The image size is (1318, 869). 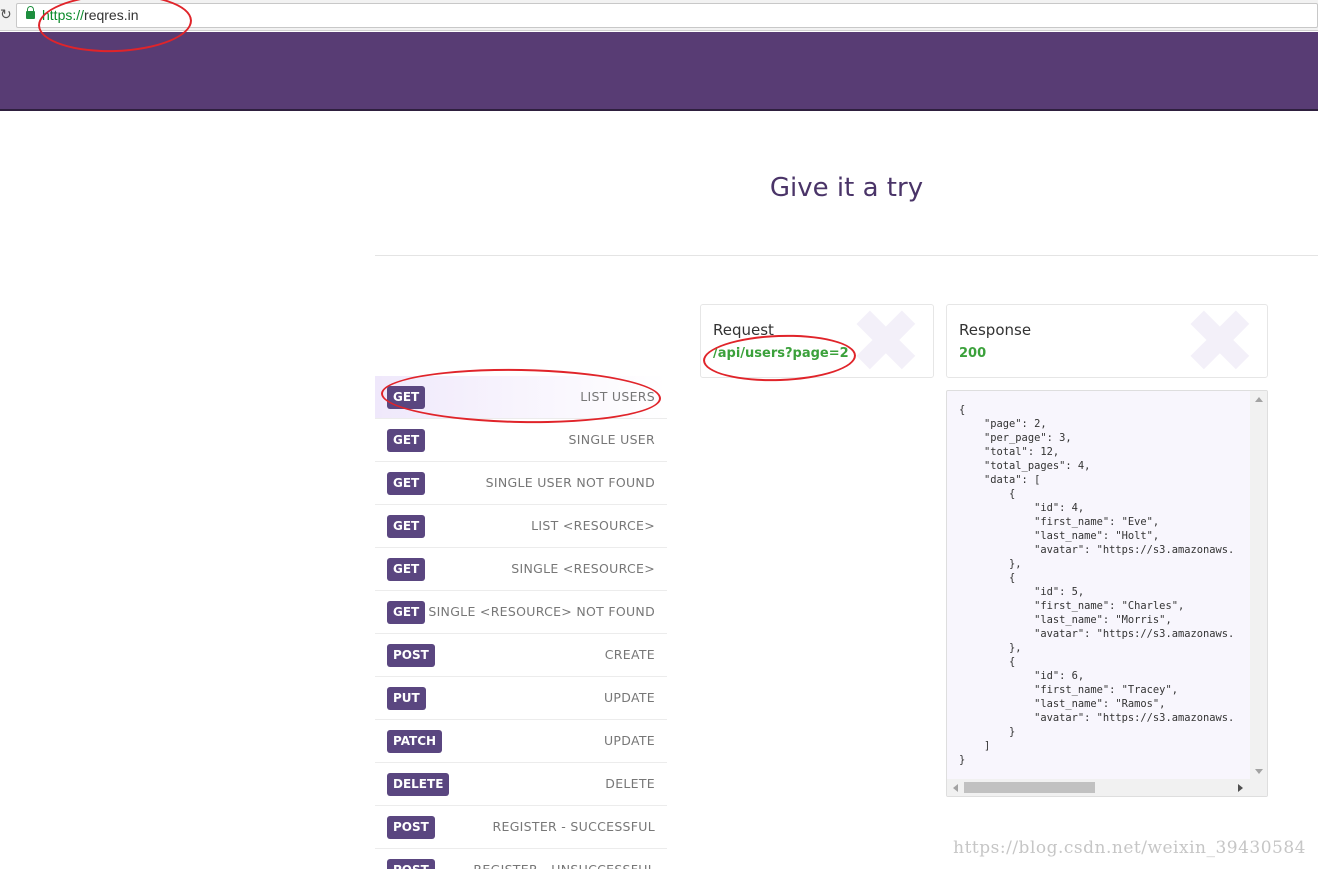 What do you see at coordinates (593, 525) in the screenshot?
I see `endpoint-label: LIST <RESOURCE>` at bounding box center [593, 525].